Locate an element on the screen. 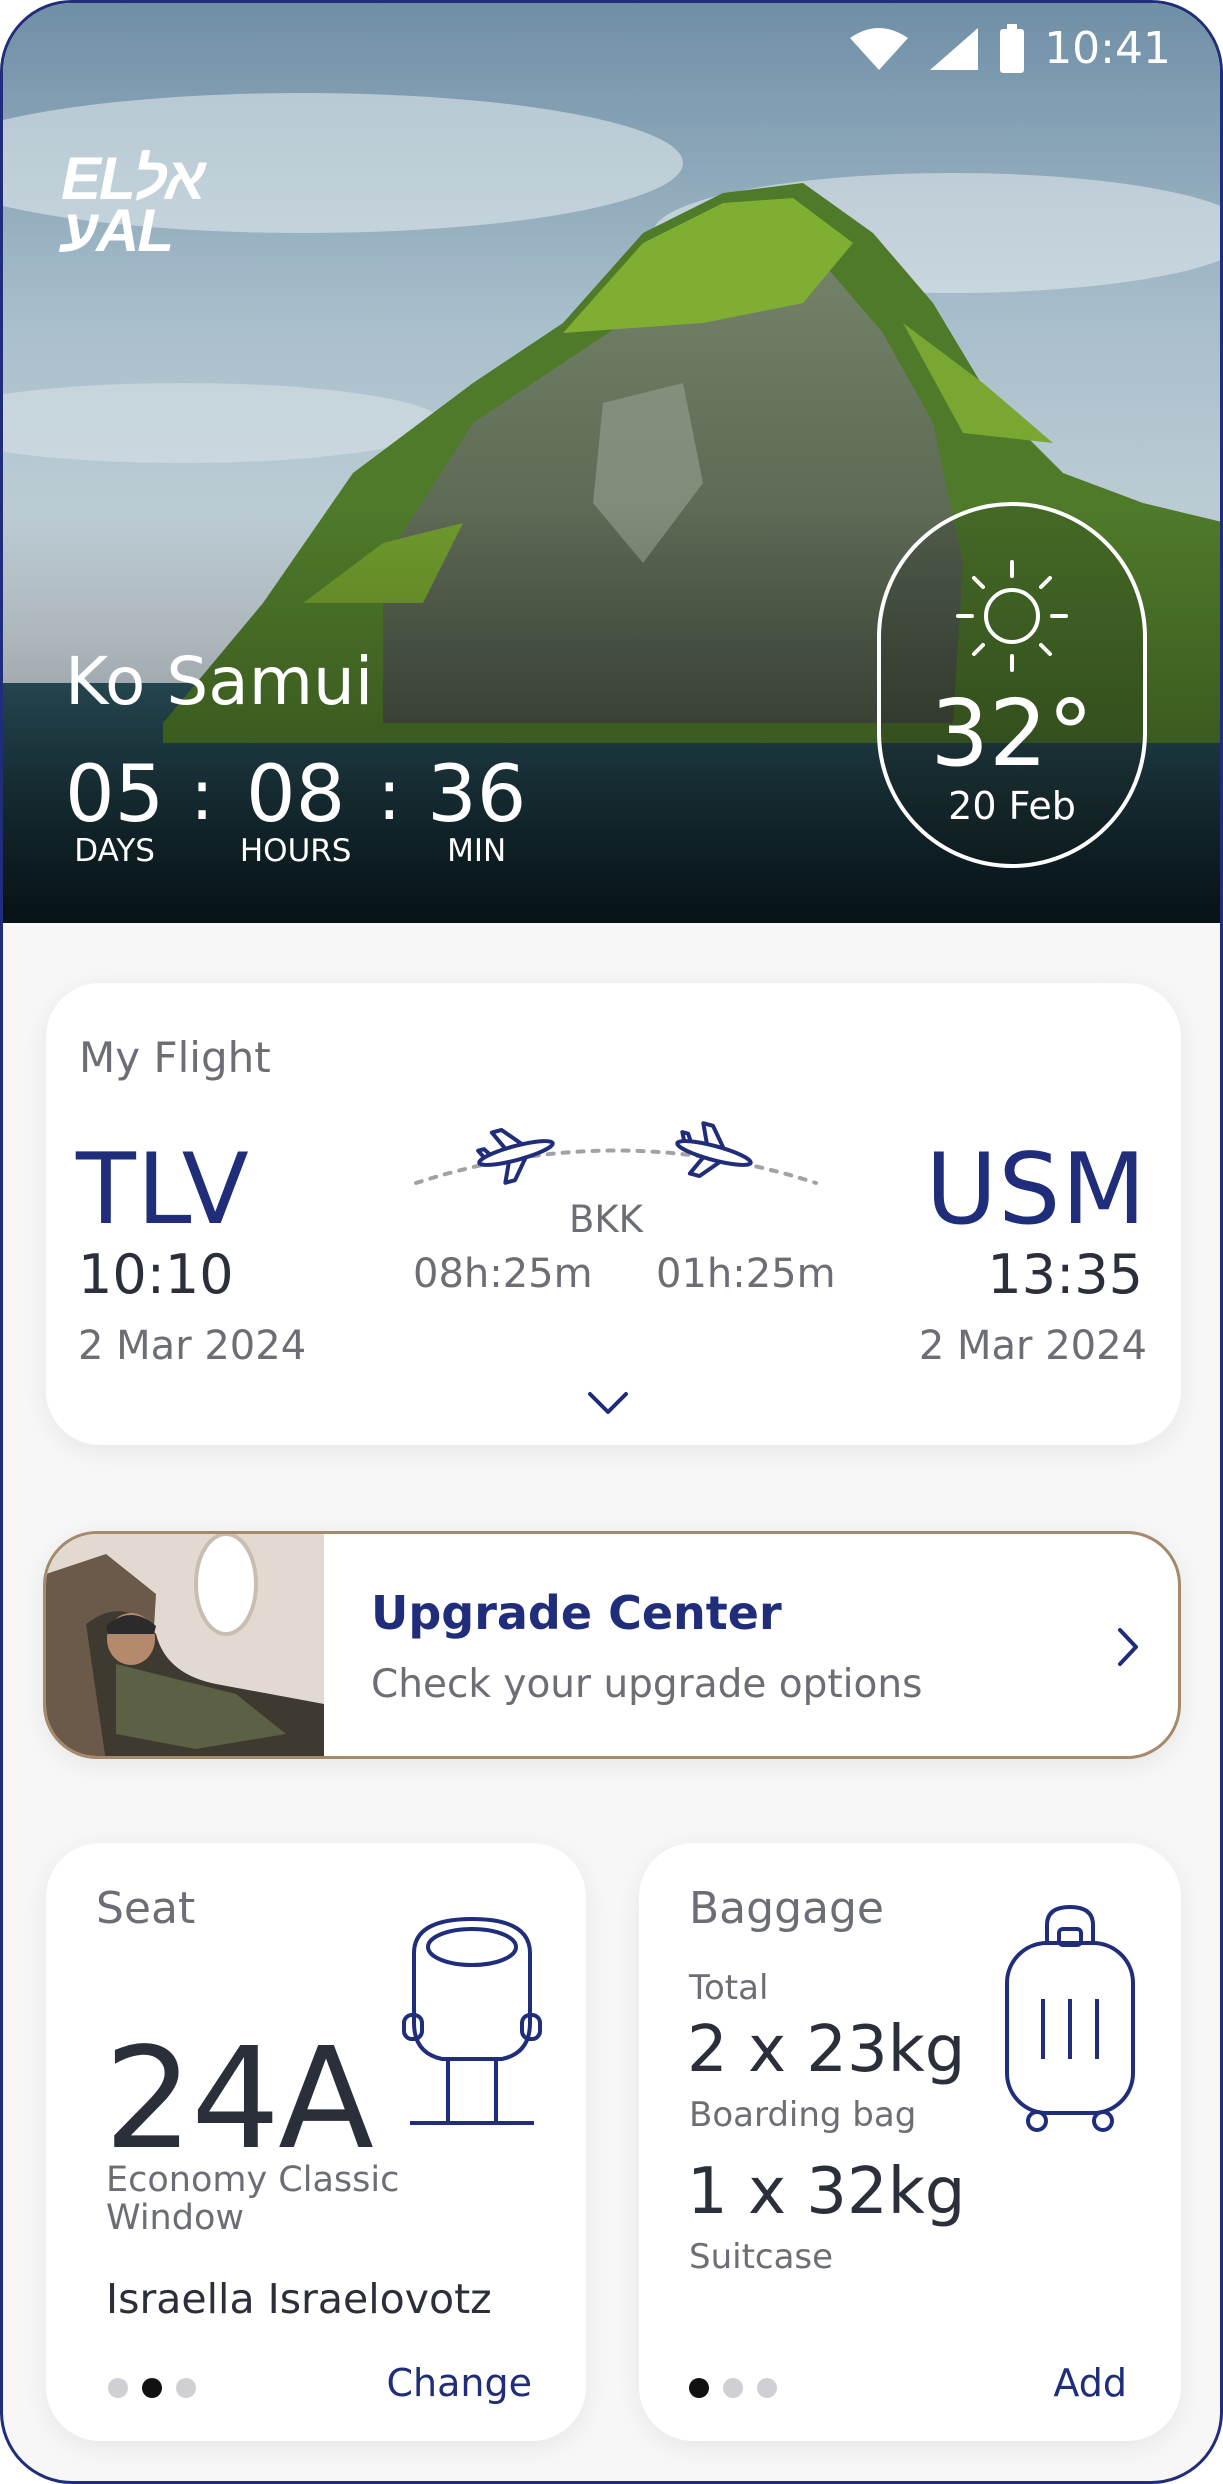 This screenshot has height=2484, width=1223. baggage-pager-dots is located at coordinates (733, 2388).